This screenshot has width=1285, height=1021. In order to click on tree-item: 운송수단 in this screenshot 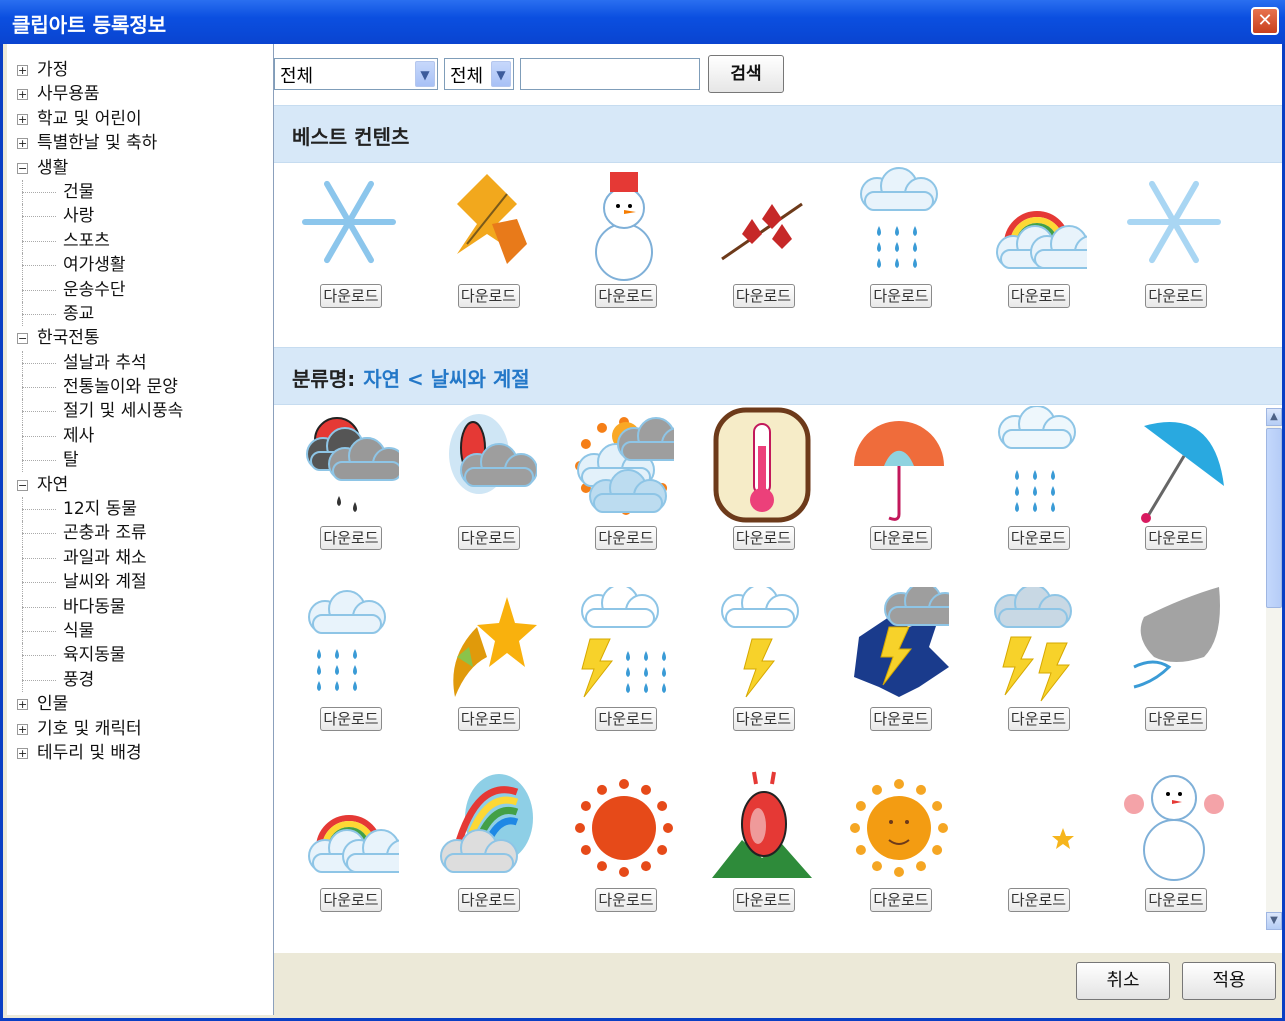, I will do `click(140, 289)`.